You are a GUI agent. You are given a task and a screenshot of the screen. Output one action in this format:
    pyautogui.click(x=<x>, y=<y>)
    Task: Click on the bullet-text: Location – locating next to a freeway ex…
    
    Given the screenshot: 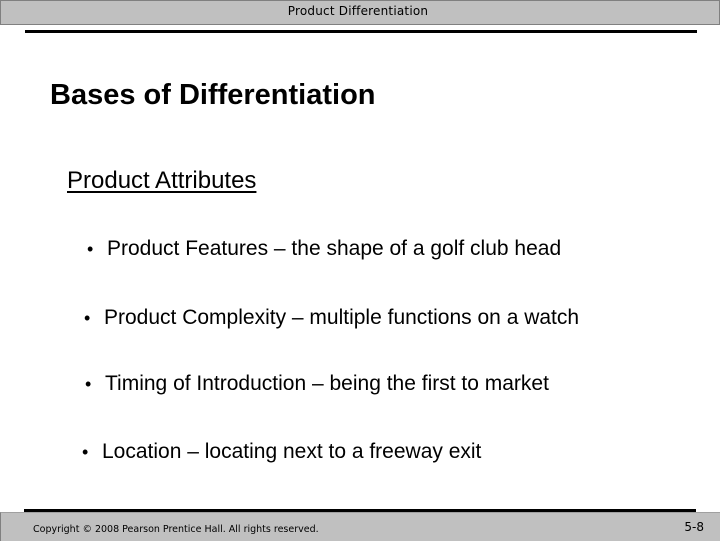 What is the action you would take?
    pyautogui.click(x=292, y=451)
    